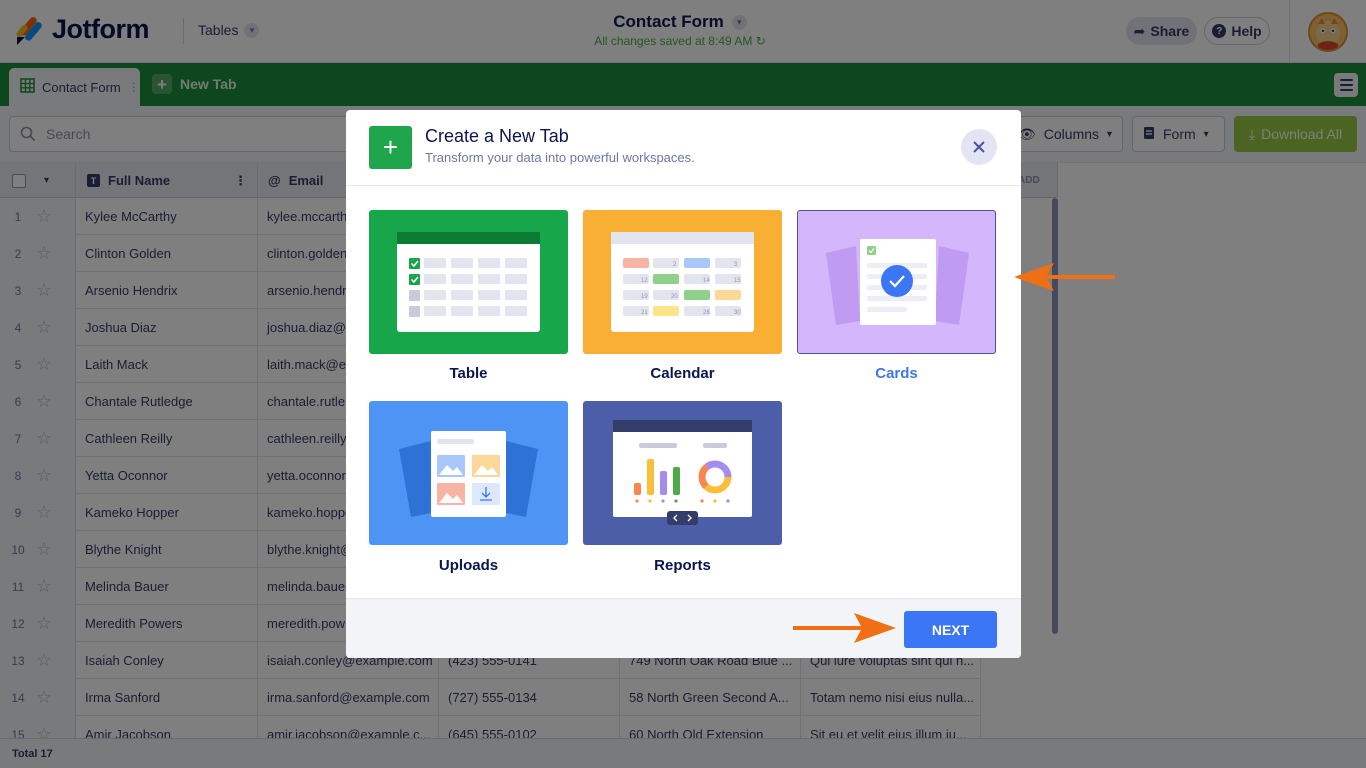  What do you see at coordinates (682, 565) in the screenshot?
I see `option-label: Reports` at bounding box center [682, 565].